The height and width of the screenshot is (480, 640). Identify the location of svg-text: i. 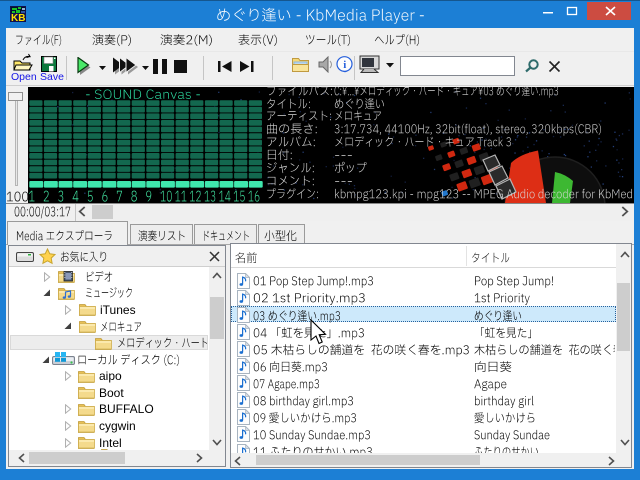
(344, 65).